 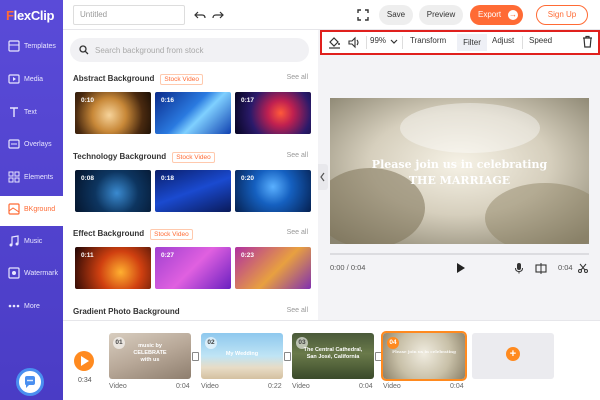 What do you see at coordinates (396, 15) in the screenshot?
I see `save-button: Save` at bounding box center [396, 15].